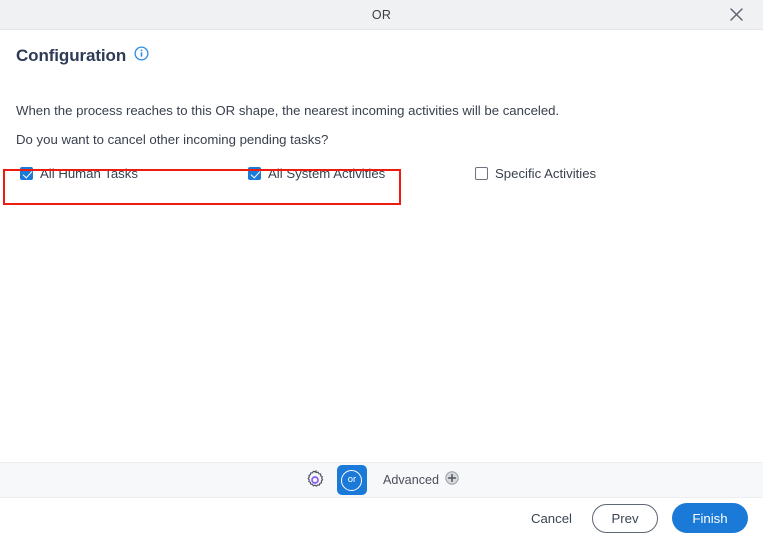 The width and height of the screenshot is (763, 538). Describe the element at coordinates (710, 518) in the screenshot. I see `finish-button: Finish` at that location.